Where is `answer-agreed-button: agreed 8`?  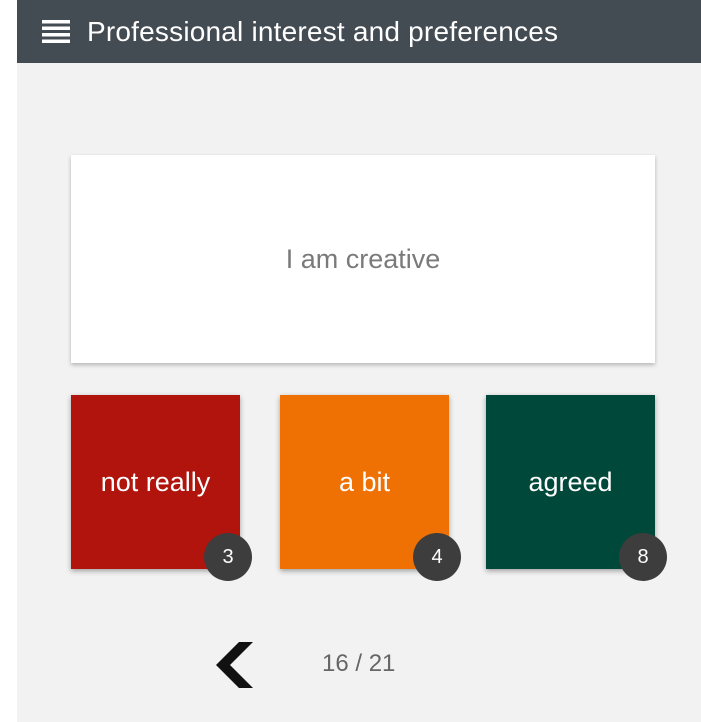 answer-agreed-button: agreed 8 is located at coordinates (576, 488).